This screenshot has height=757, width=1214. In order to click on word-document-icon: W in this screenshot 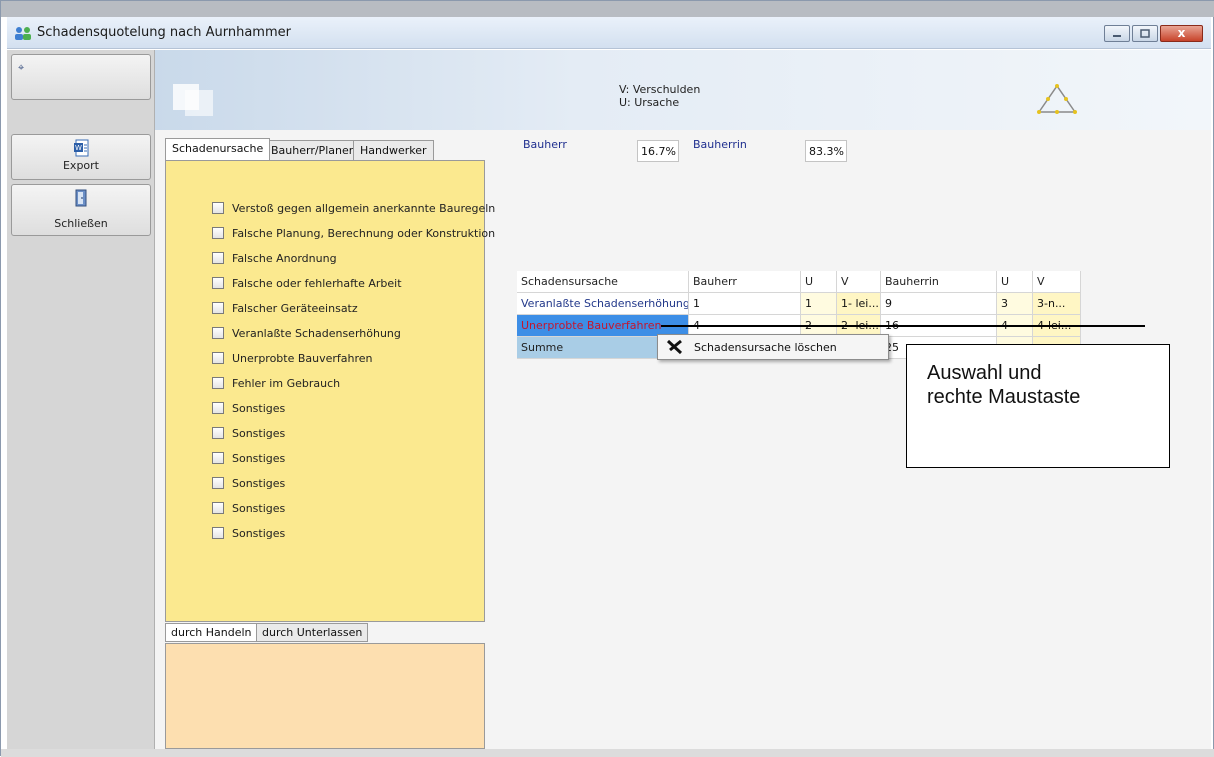, I will do `click(81, 148)`.